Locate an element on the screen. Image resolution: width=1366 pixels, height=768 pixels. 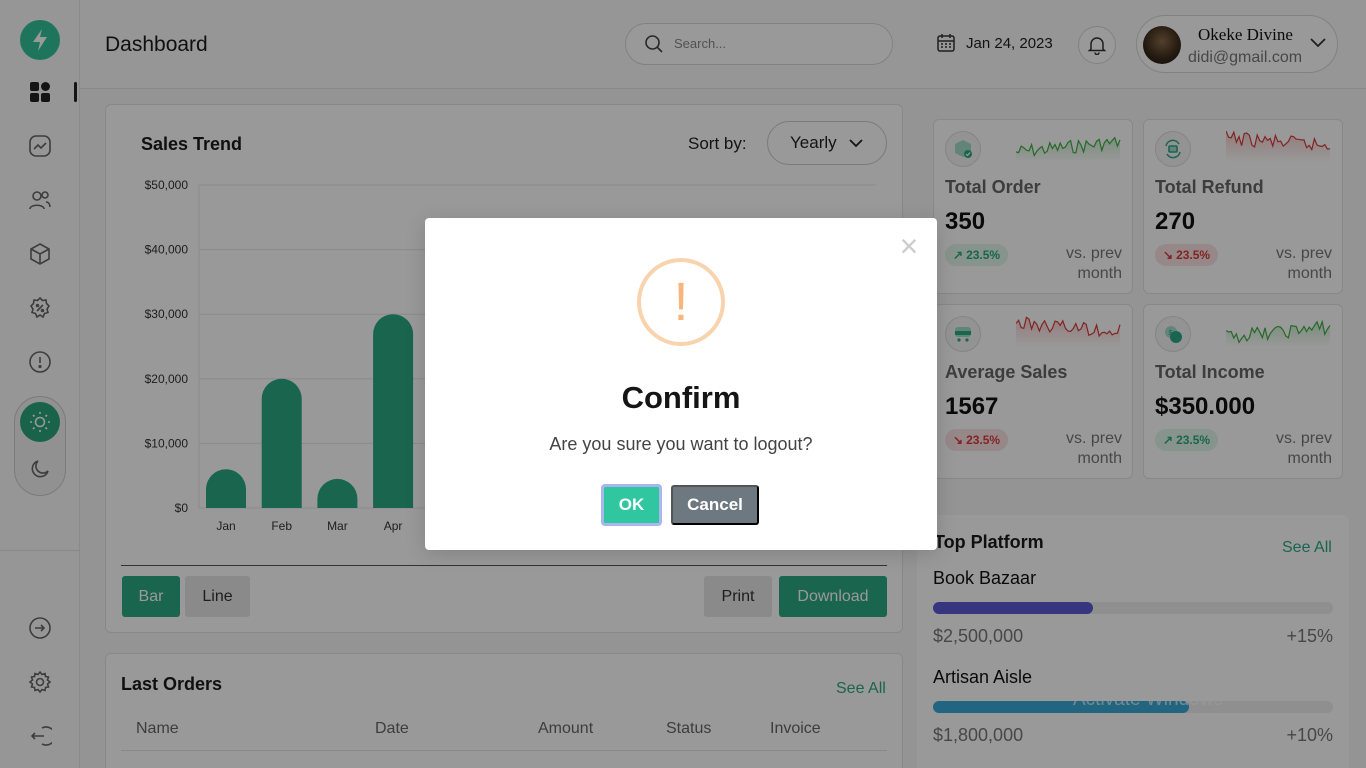
close-icon: × is located at coordinates (909, 246).